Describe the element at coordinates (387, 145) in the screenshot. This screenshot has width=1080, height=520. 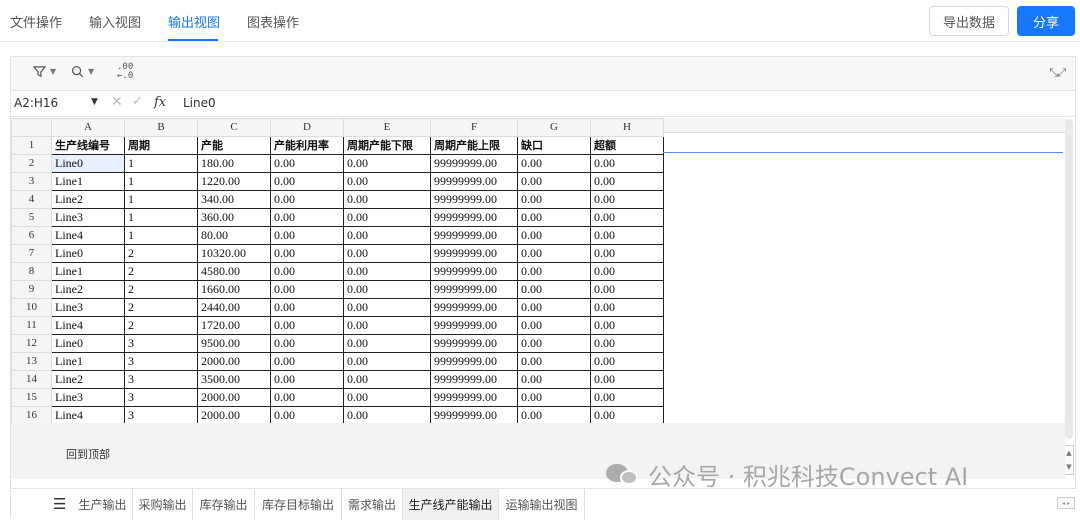
I see `cell: 周期产能下限` at that location.